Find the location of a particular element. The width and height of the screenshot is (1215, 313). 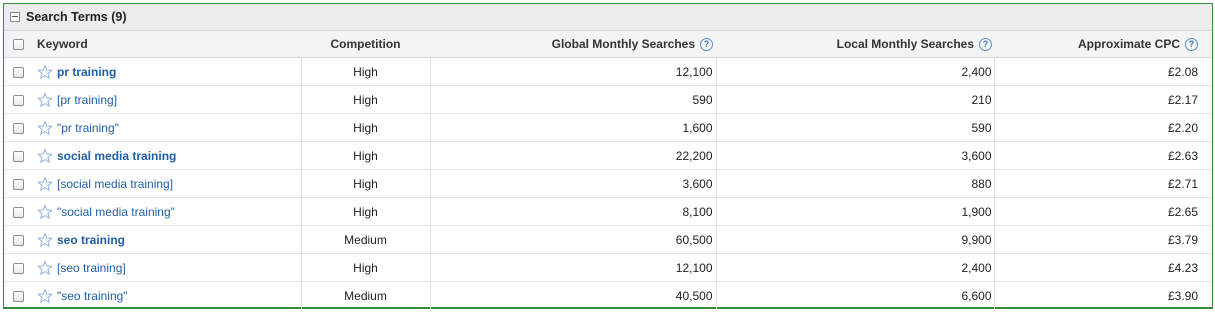

table-row: "pr training" High 1,600 590 £2.20 is located at coordinates (608, 127).